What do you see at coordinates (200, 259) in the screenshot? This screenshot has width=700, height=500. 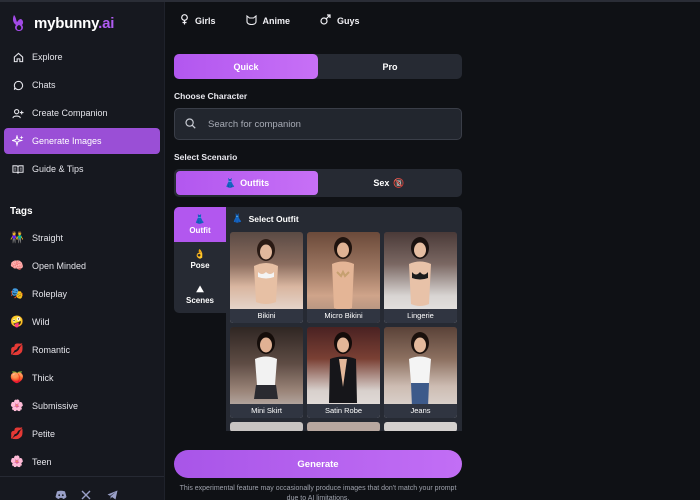 I see `side-tab-pose: 👌 Pose` at bounding box center [200, 259].